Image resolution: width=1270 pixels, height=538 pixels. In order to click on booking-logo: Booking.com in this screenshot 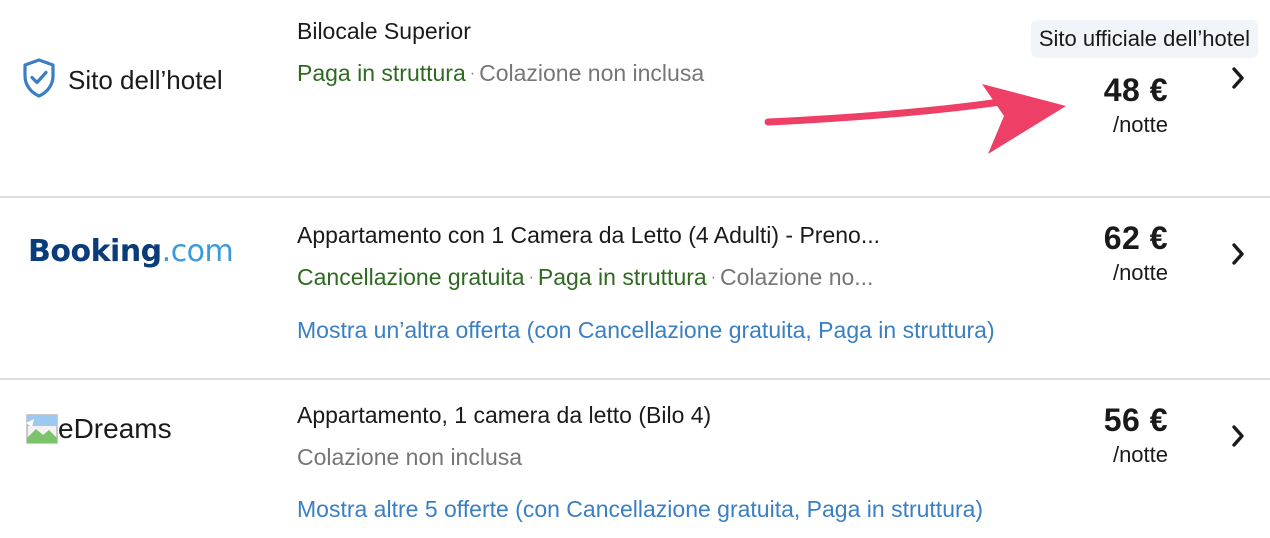, I will do `click(131, 251)`.